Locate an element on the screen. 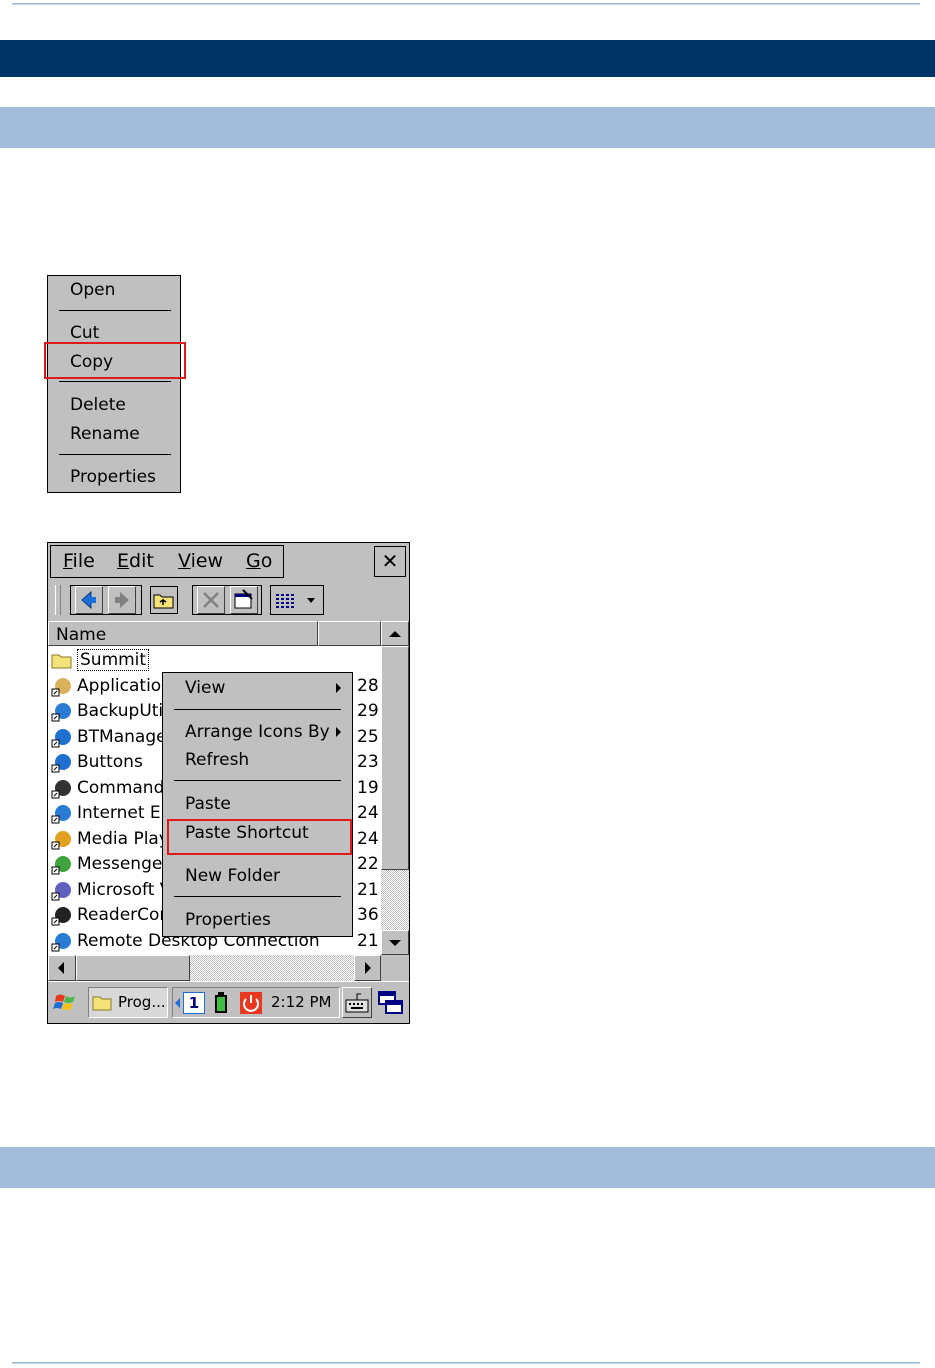 This screenshot has width=935, height=1368. file-size: 28 is located at coordinates (368, 685).